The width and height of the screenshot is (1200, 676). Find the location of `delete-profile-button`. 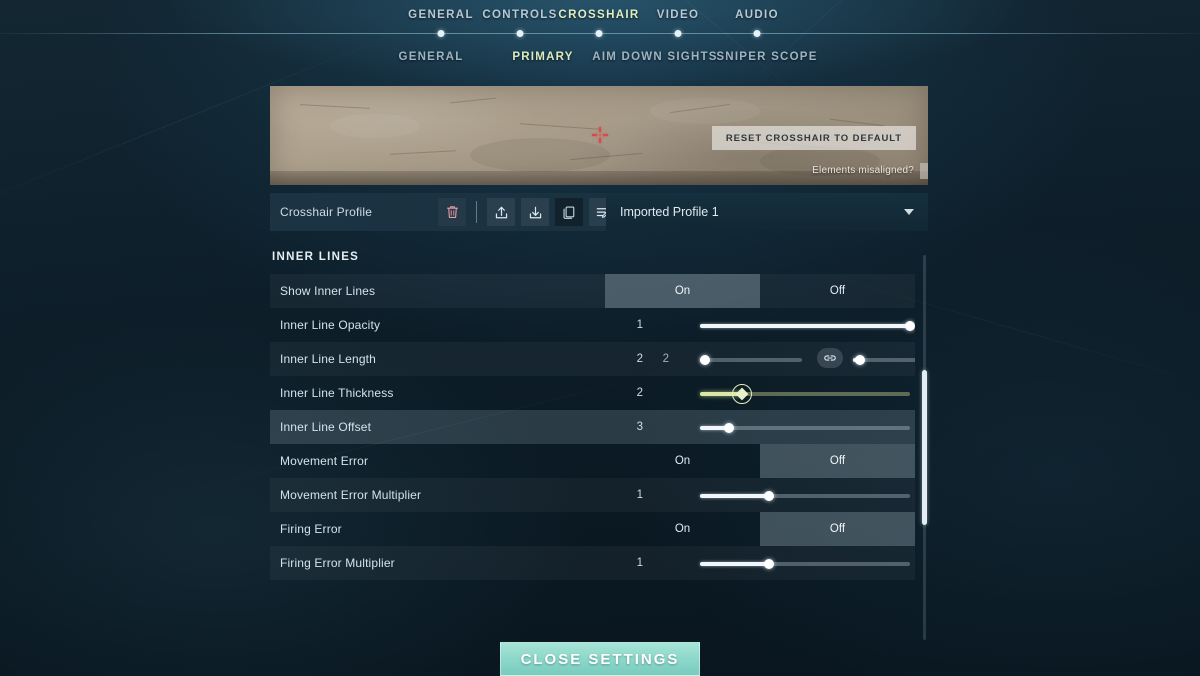

delete-profile-button is located at coordinates (452, 212).